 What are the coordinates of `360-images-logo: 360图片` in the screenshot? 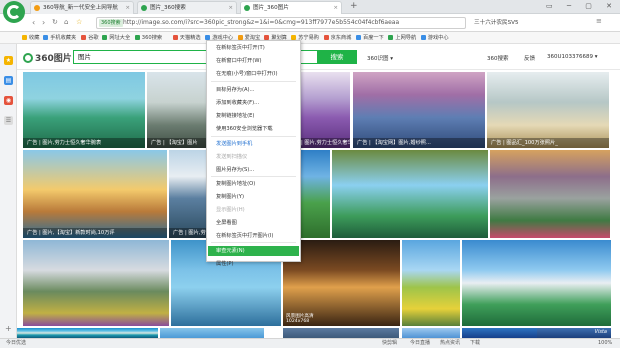 It's located at (47, 57).